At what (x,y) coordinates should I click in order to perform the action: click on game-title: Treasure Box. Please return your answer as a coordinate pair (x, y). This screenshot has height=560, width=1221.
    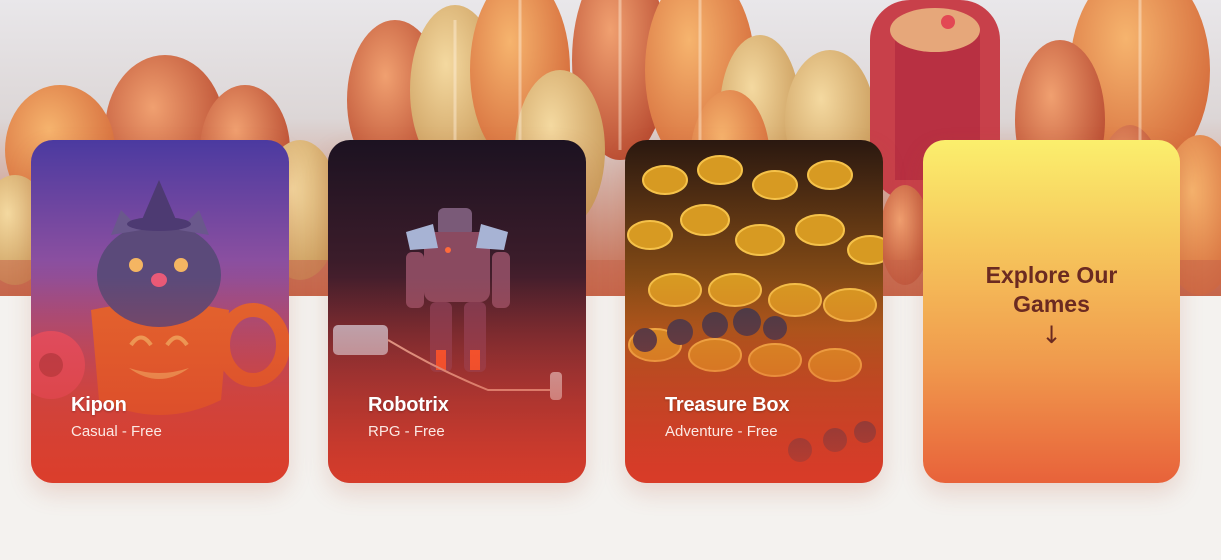
    Looking at the image, I should click on (727, 405).